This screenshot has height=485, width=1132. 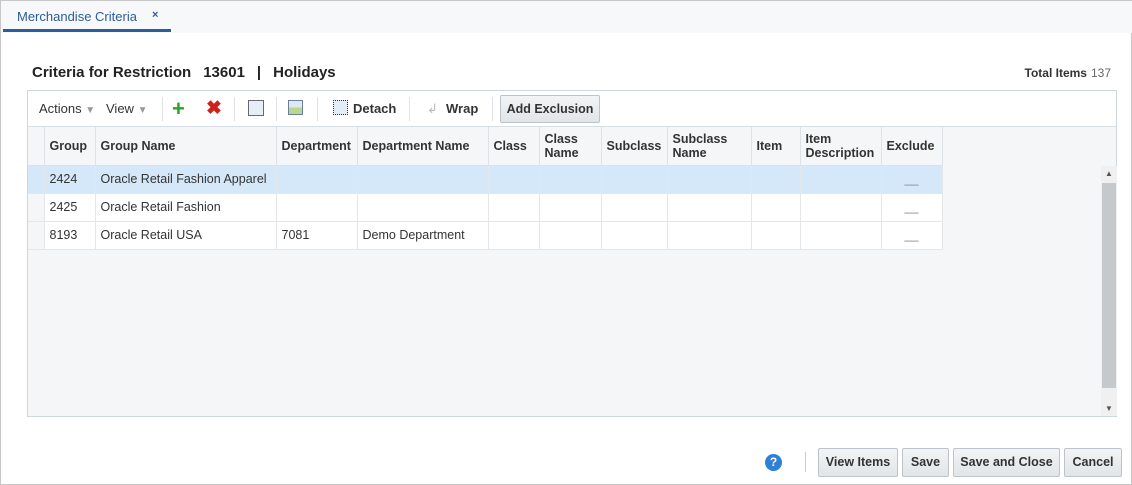 What do you see at coordinates (1109, 285) in the screenshot?
I see `scrollbar-thumb` at bounding box center [1109, 285].